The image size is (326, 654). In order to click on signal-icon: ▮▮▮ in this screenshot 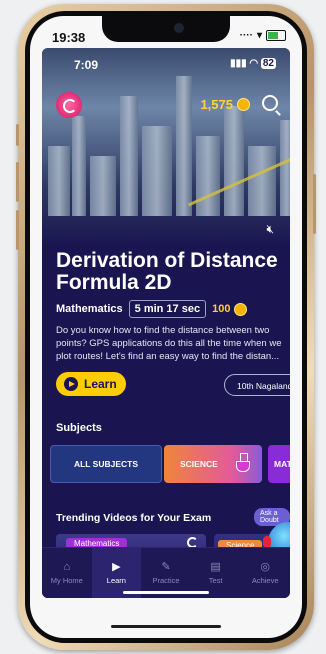, I will do `click(238, 63)`.